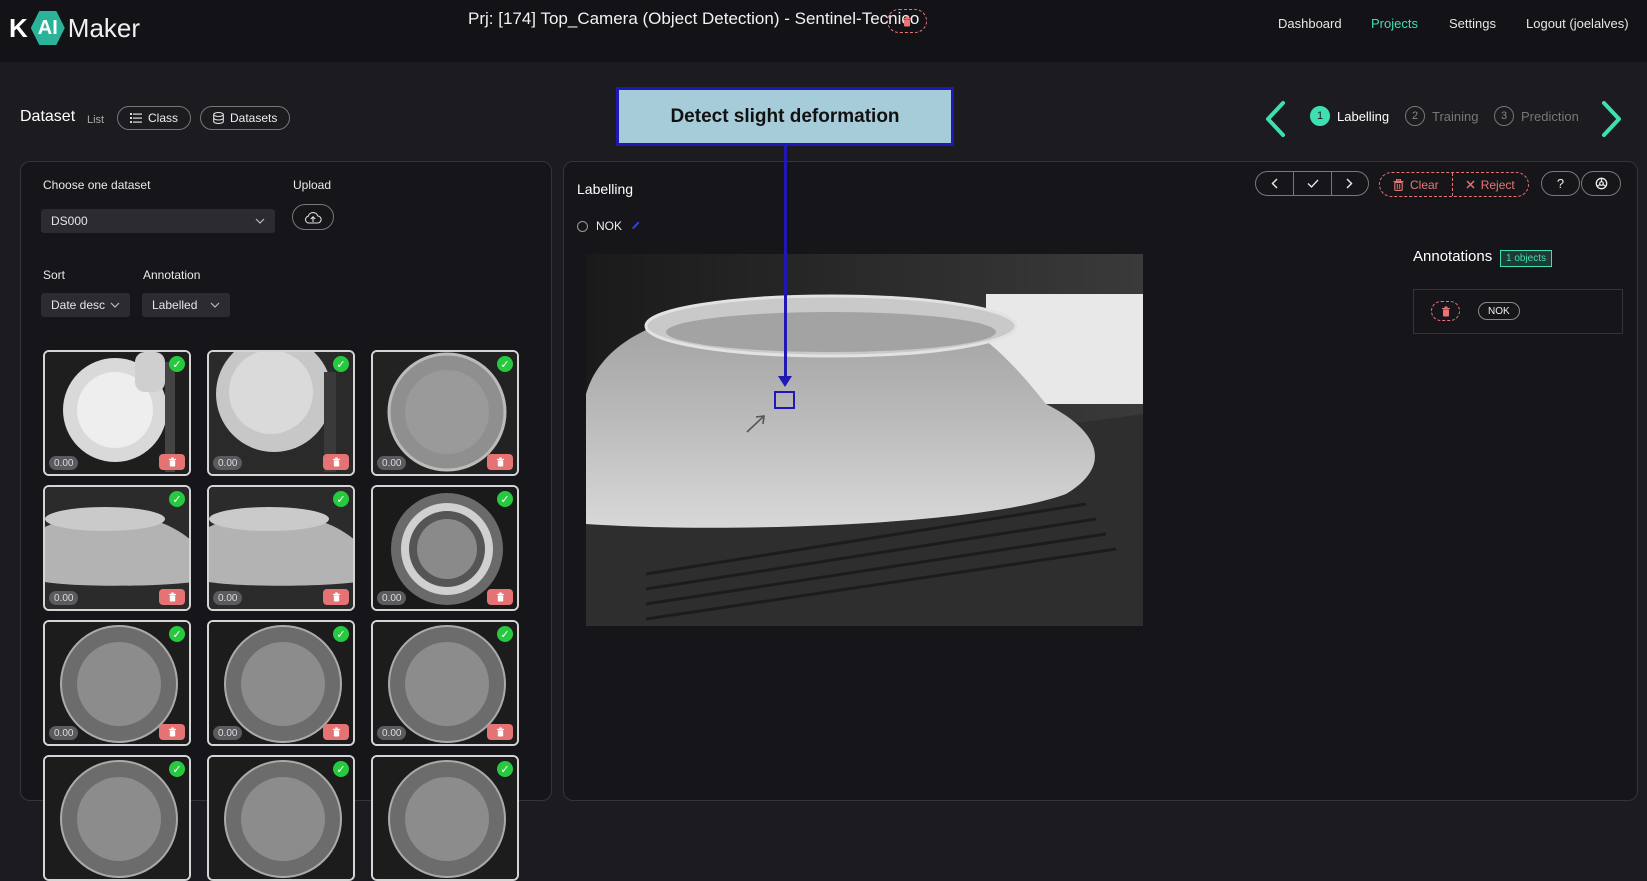  Describe the element at coordinates (785, 262) in the screenshot. I see `callout-connector` at that location.